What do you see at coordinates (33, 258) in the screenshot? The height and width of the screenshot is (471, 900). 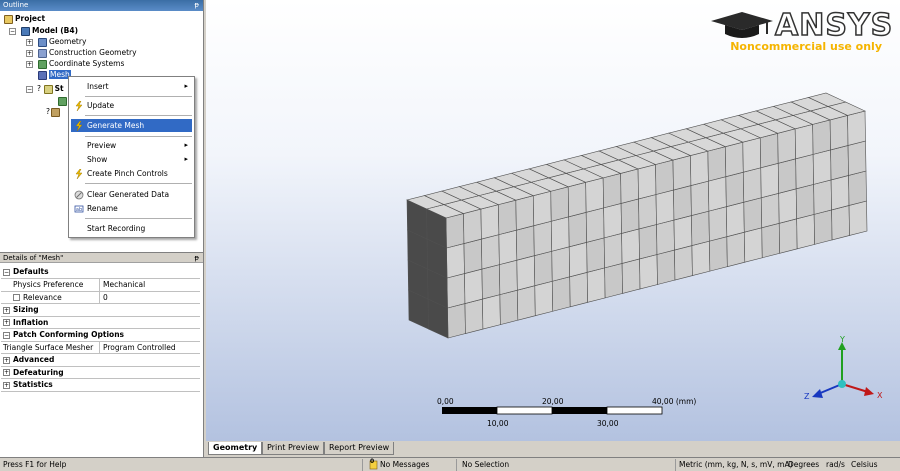 I see `details-title: Details of "Mesh"` at bounding box center [33, 258].